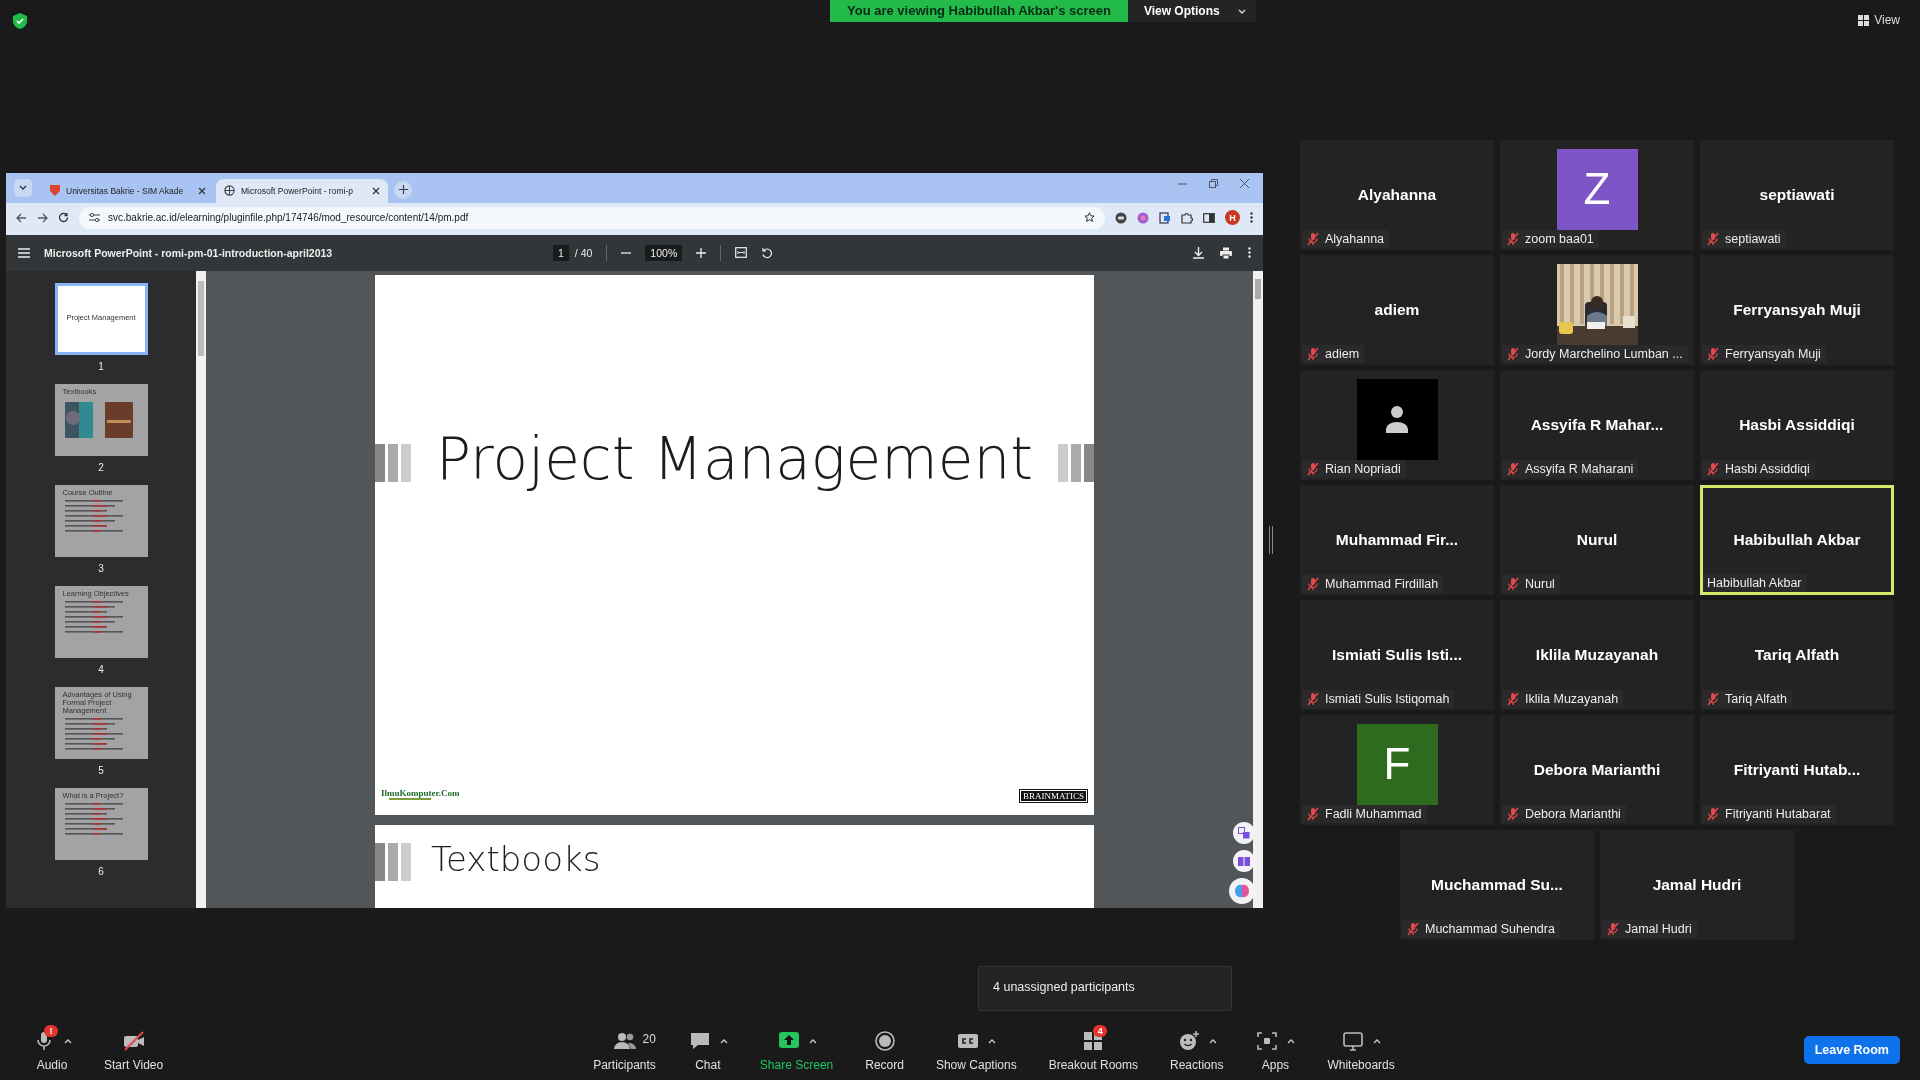 Image resolution: width=1920 pixels, height=1080 pixels. What do you see at coordinates (1053, 795) in the screenshot?
I see `footer-logo: BRAINMATICS` at bounding box center [1053, 795].